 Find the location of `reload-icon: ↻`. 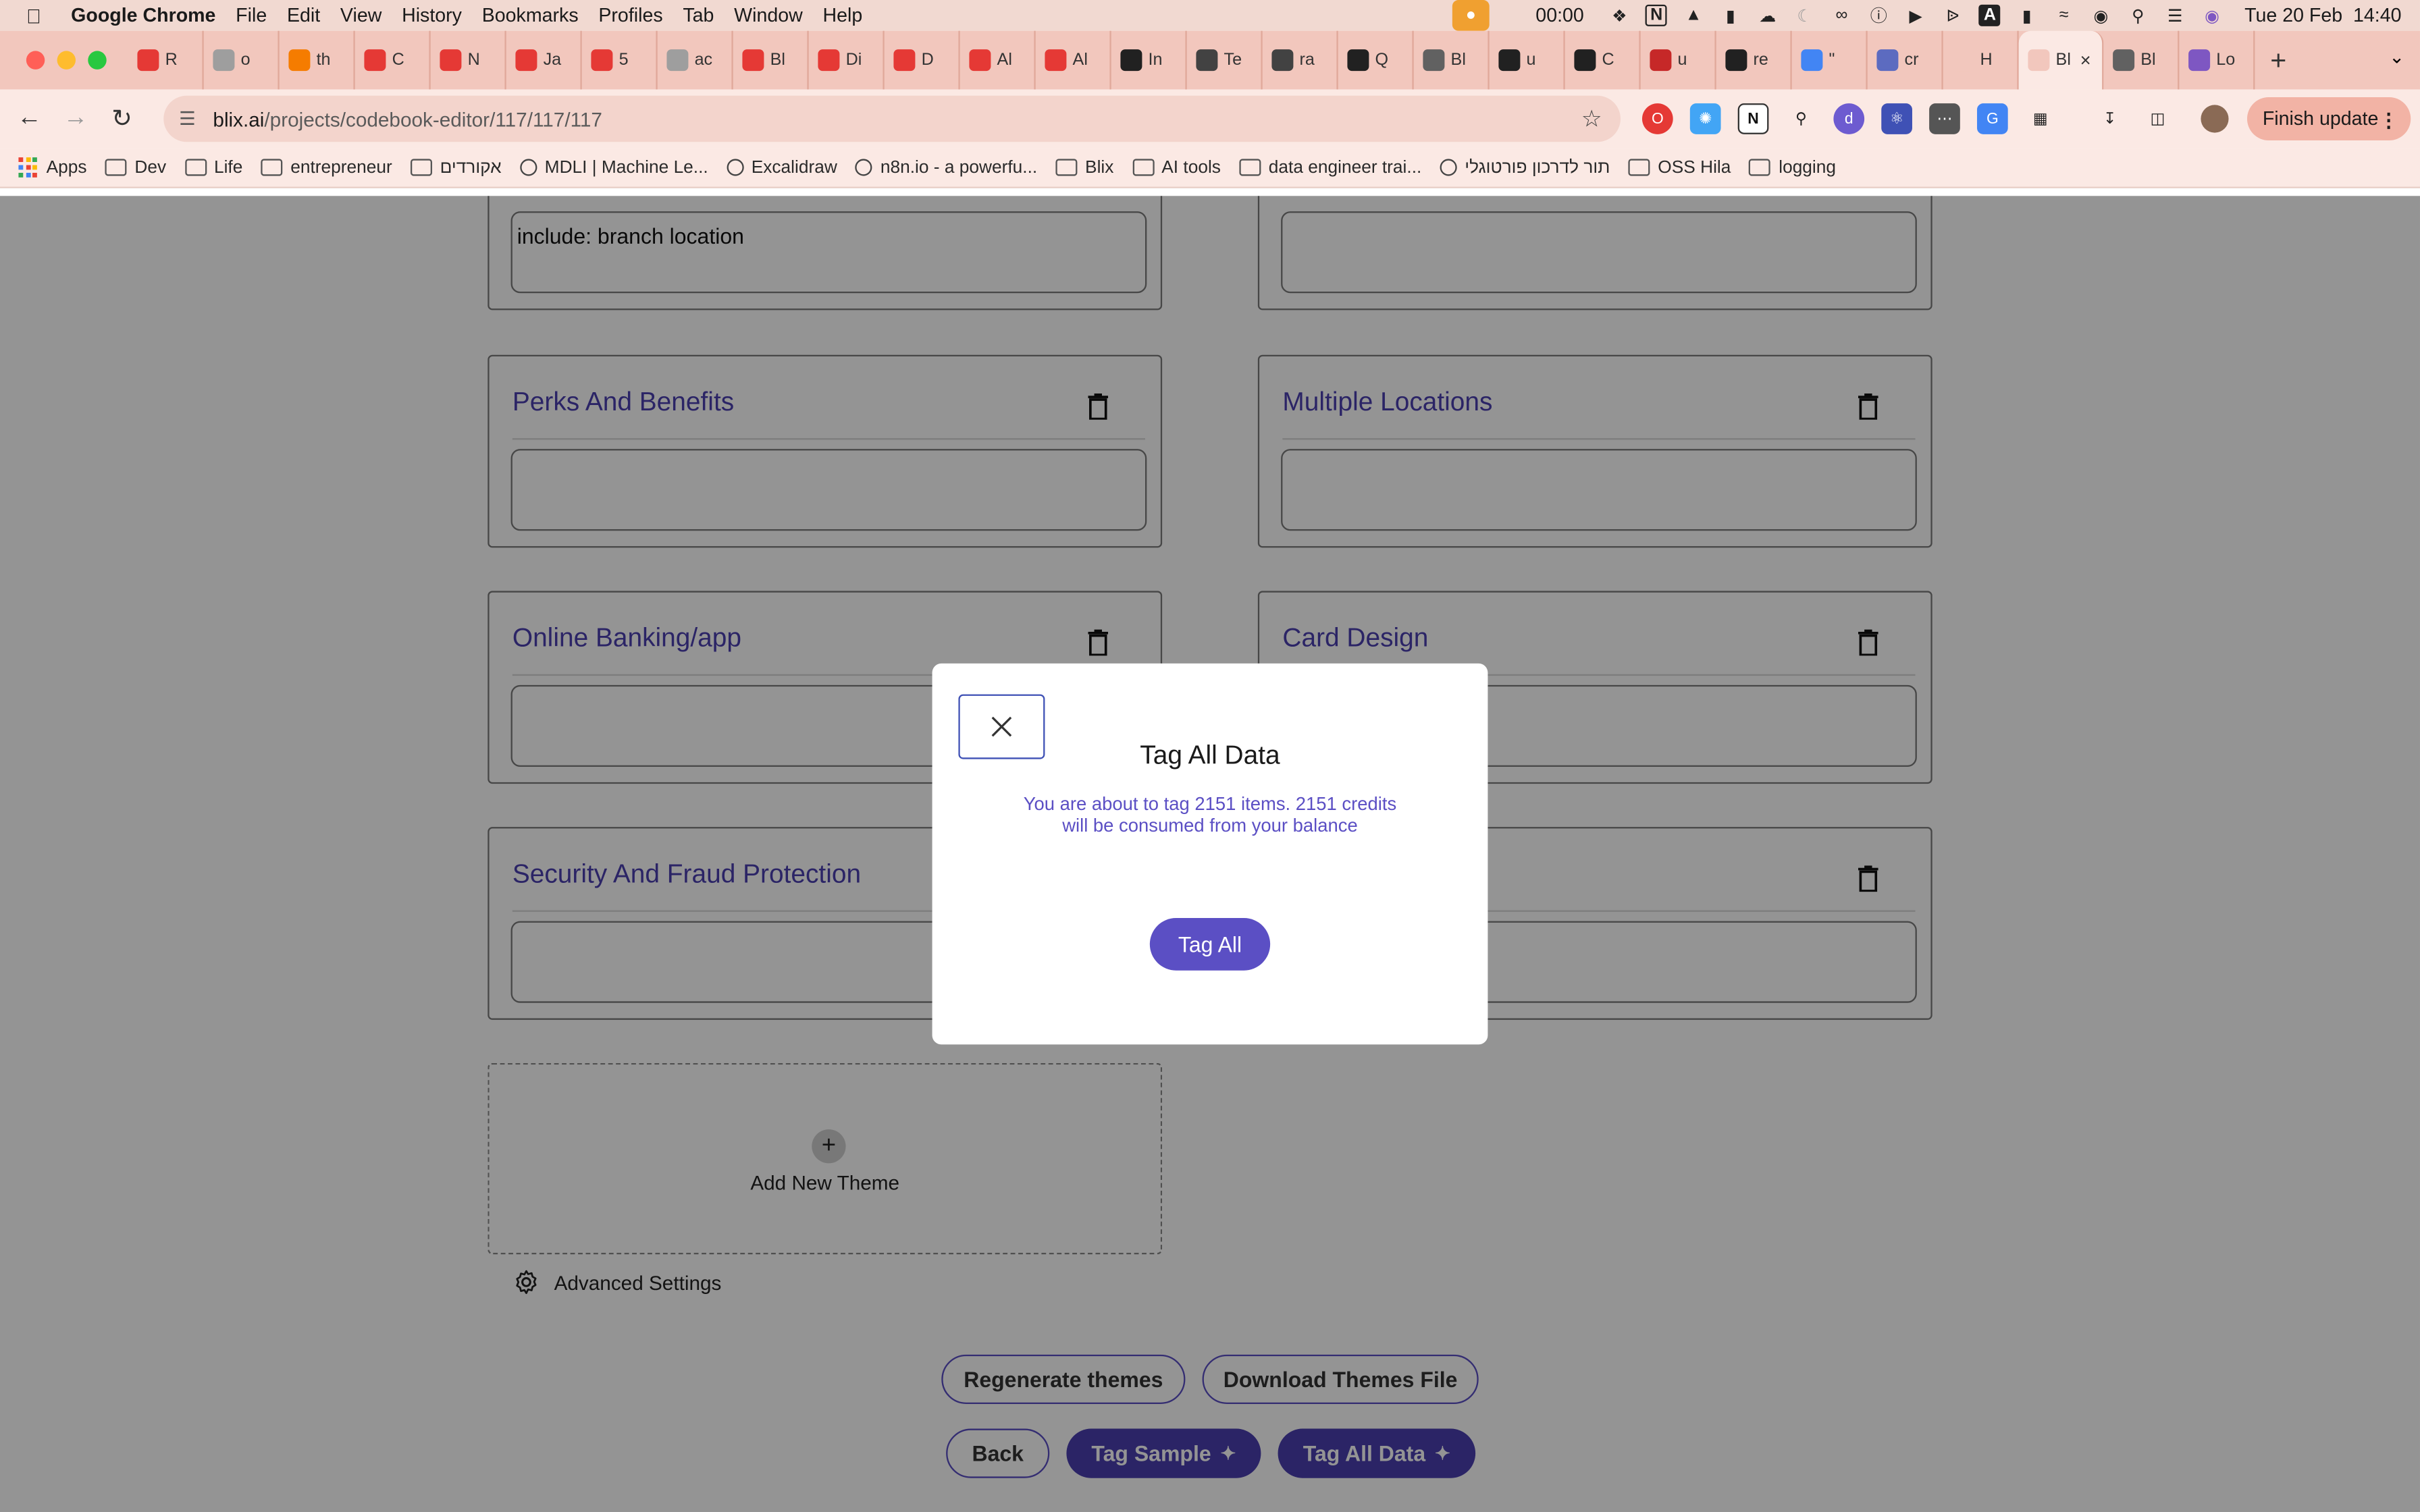

reload-icon: ↻ is located at coordinates (122, 118).